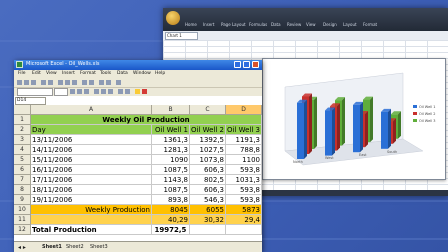 This screenshot has width=448, height=252. What do you see at coordinates (173, 18) in the screenshot?
I see `office-button` at bounding box center [173, 18].